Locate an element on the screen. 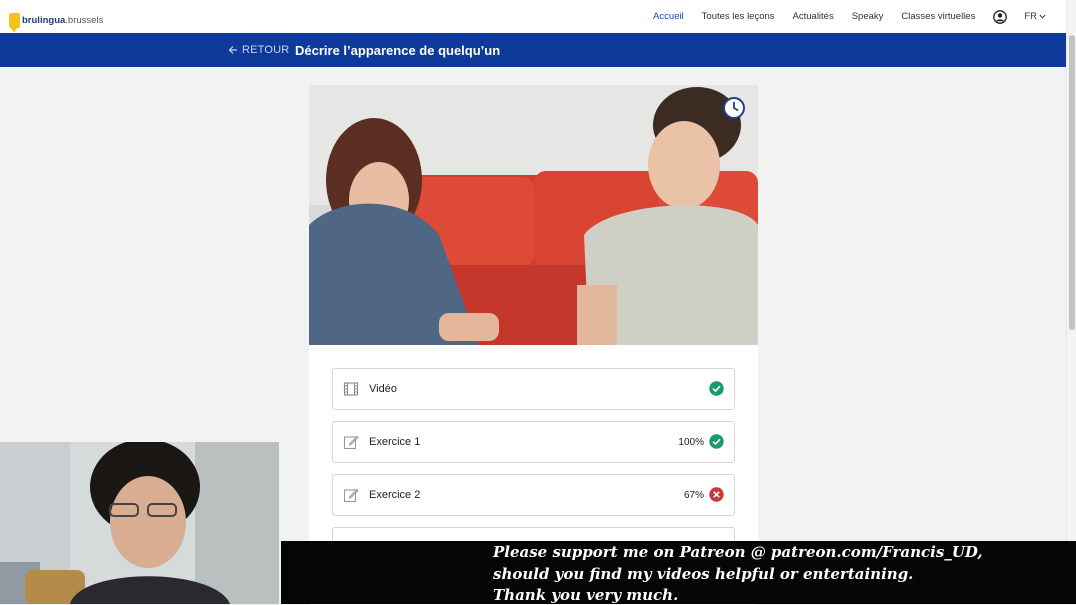 This screenshot has width=1076, height=605. nav-link-toutes-les-lecons: Toutes les leçons is located at coordinates (738, 16).